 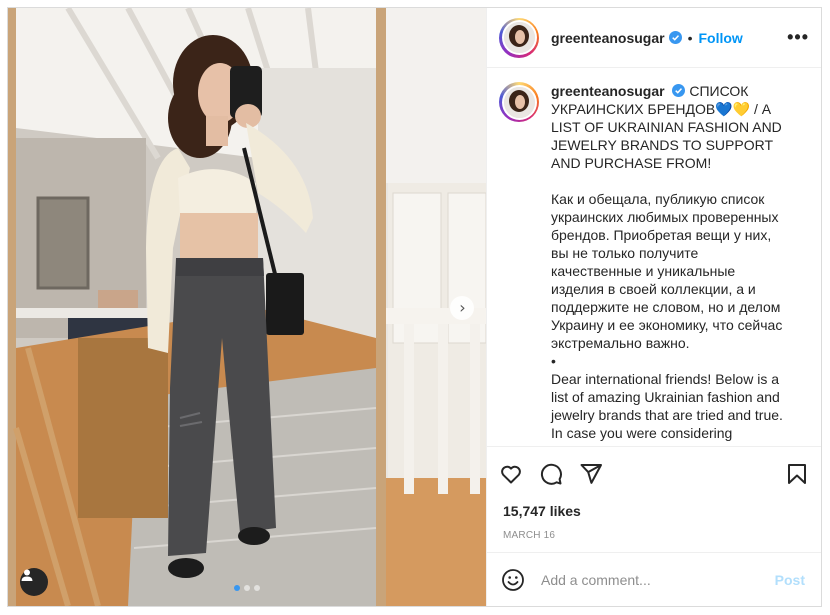 What do you see at coordinates (608, 38) in the screenshot?
I see `username-link: greenteanosugar` at bounding box center [608, 38].